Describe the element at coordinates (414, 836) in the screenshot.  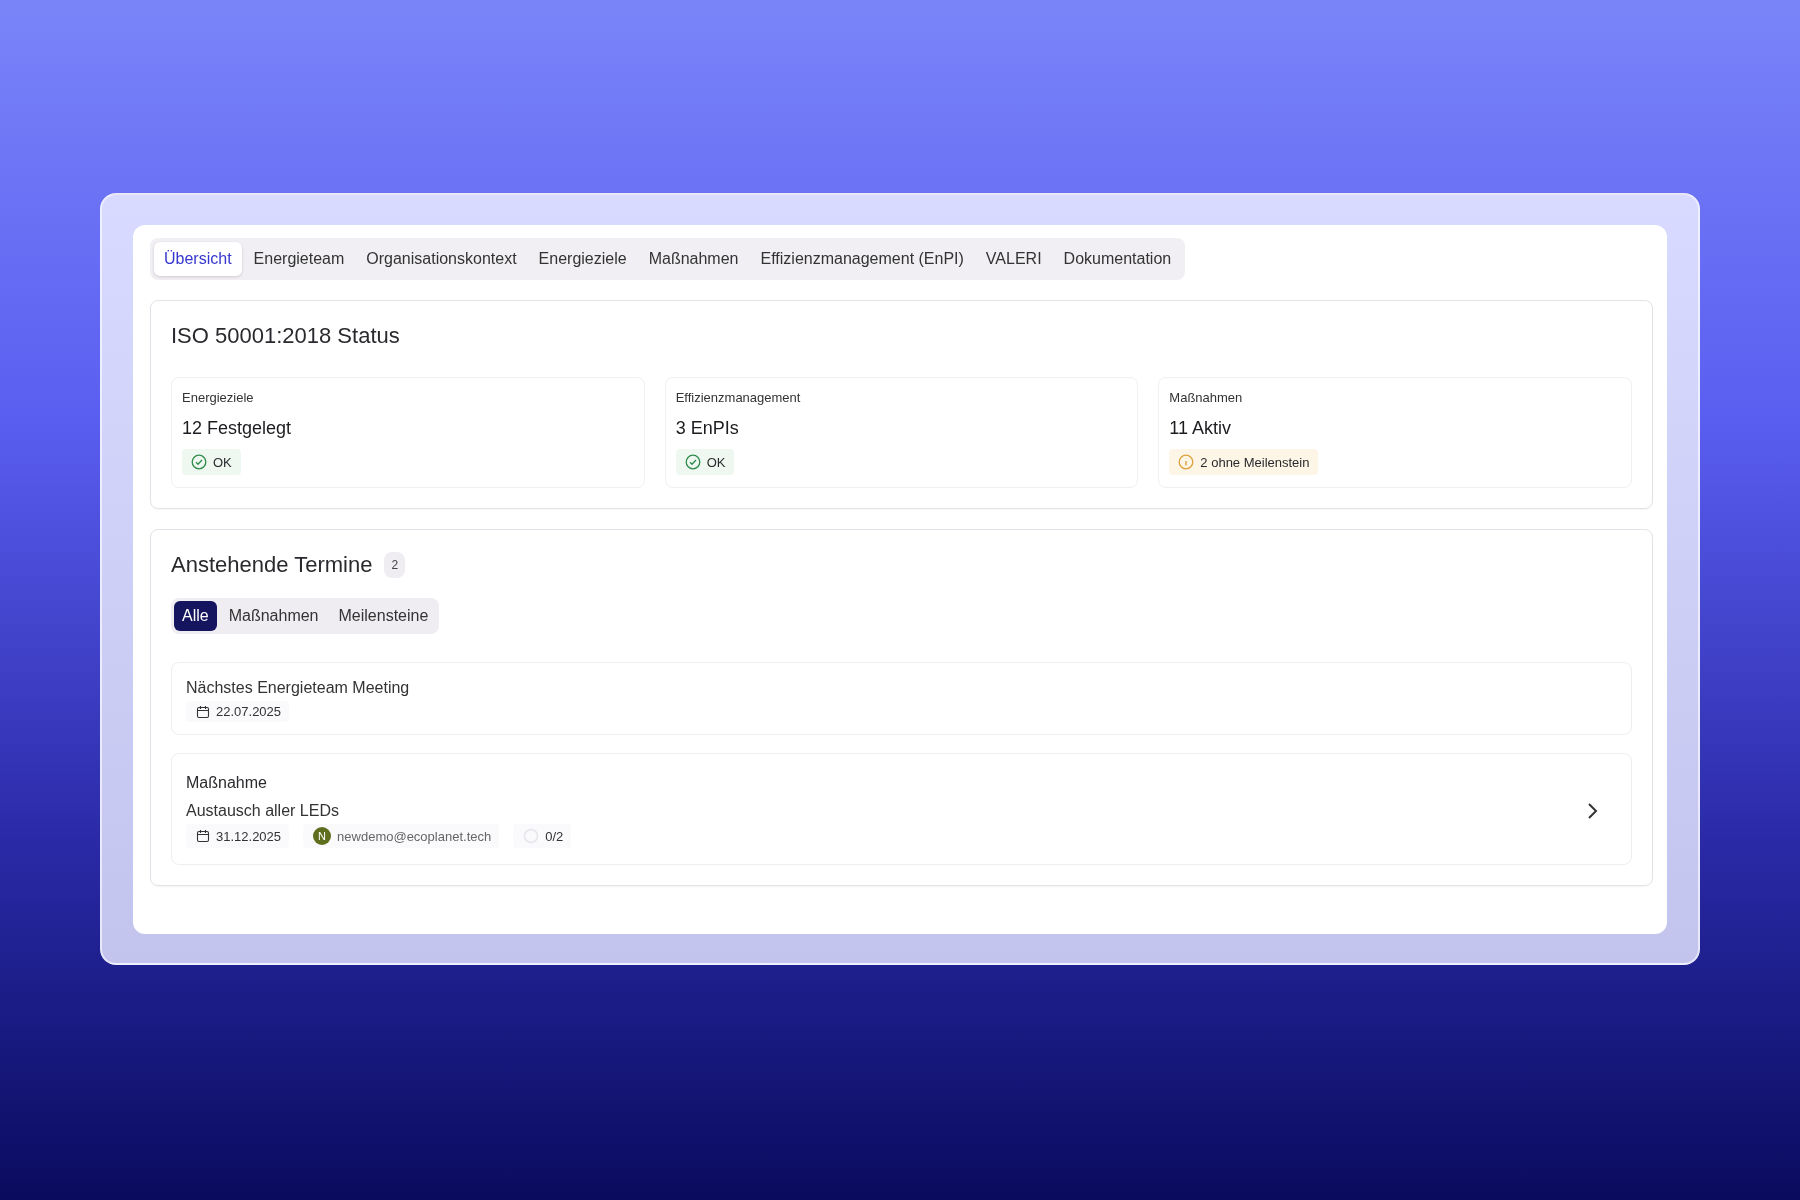
I see `owner-email: newdemo@ecoplanet.tech` at that location.